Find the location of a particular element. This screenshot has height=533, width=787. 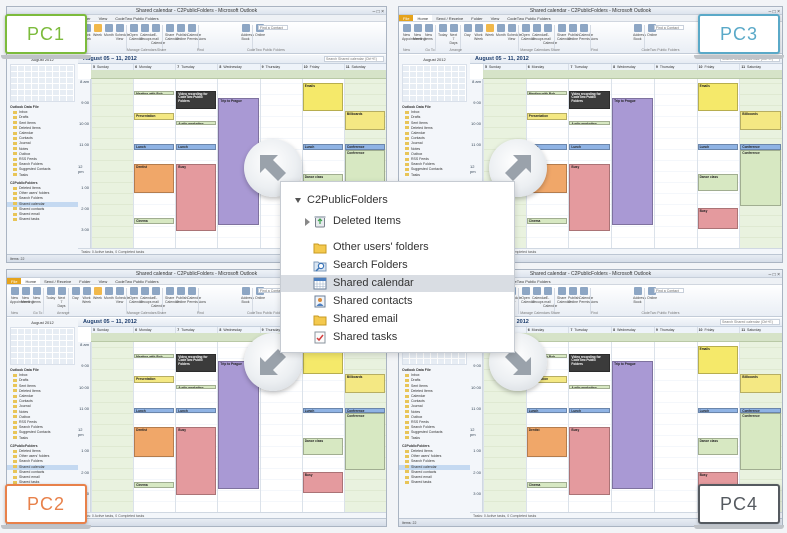

calendar-event: Dentist is located at coordinates (154, 178).